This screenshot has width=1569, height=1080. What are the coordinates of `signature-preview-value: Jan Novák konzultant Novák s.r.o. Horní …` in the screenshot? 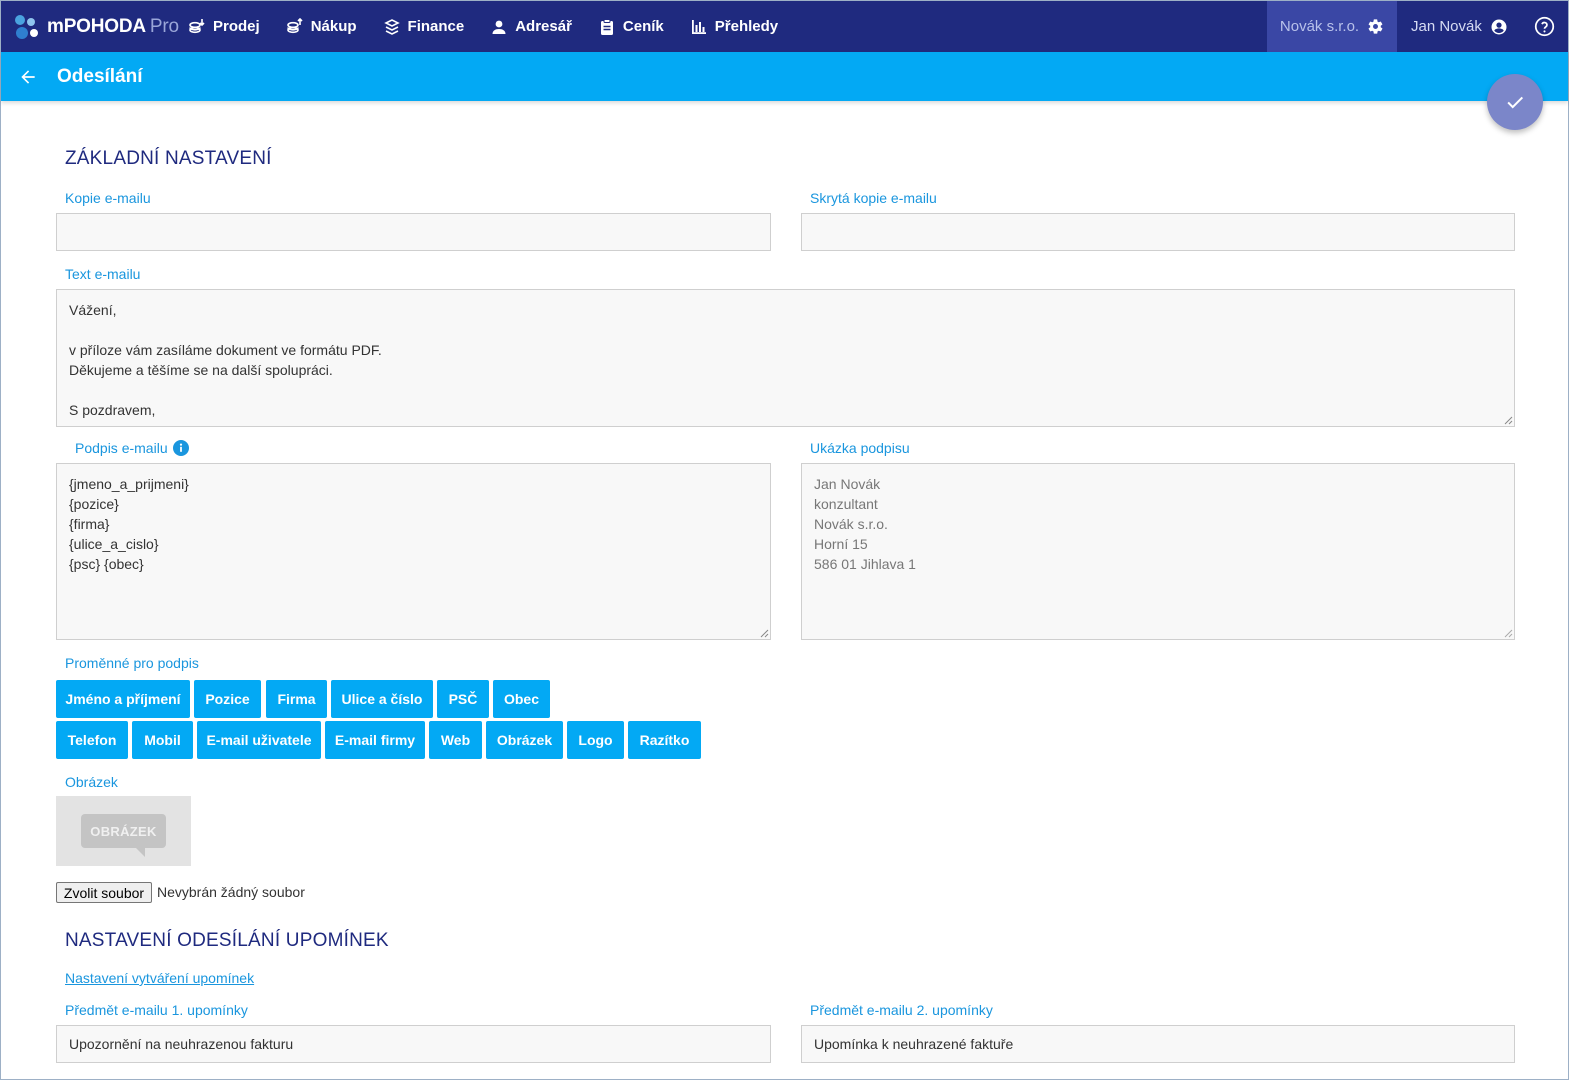 It's located at (865, 524).